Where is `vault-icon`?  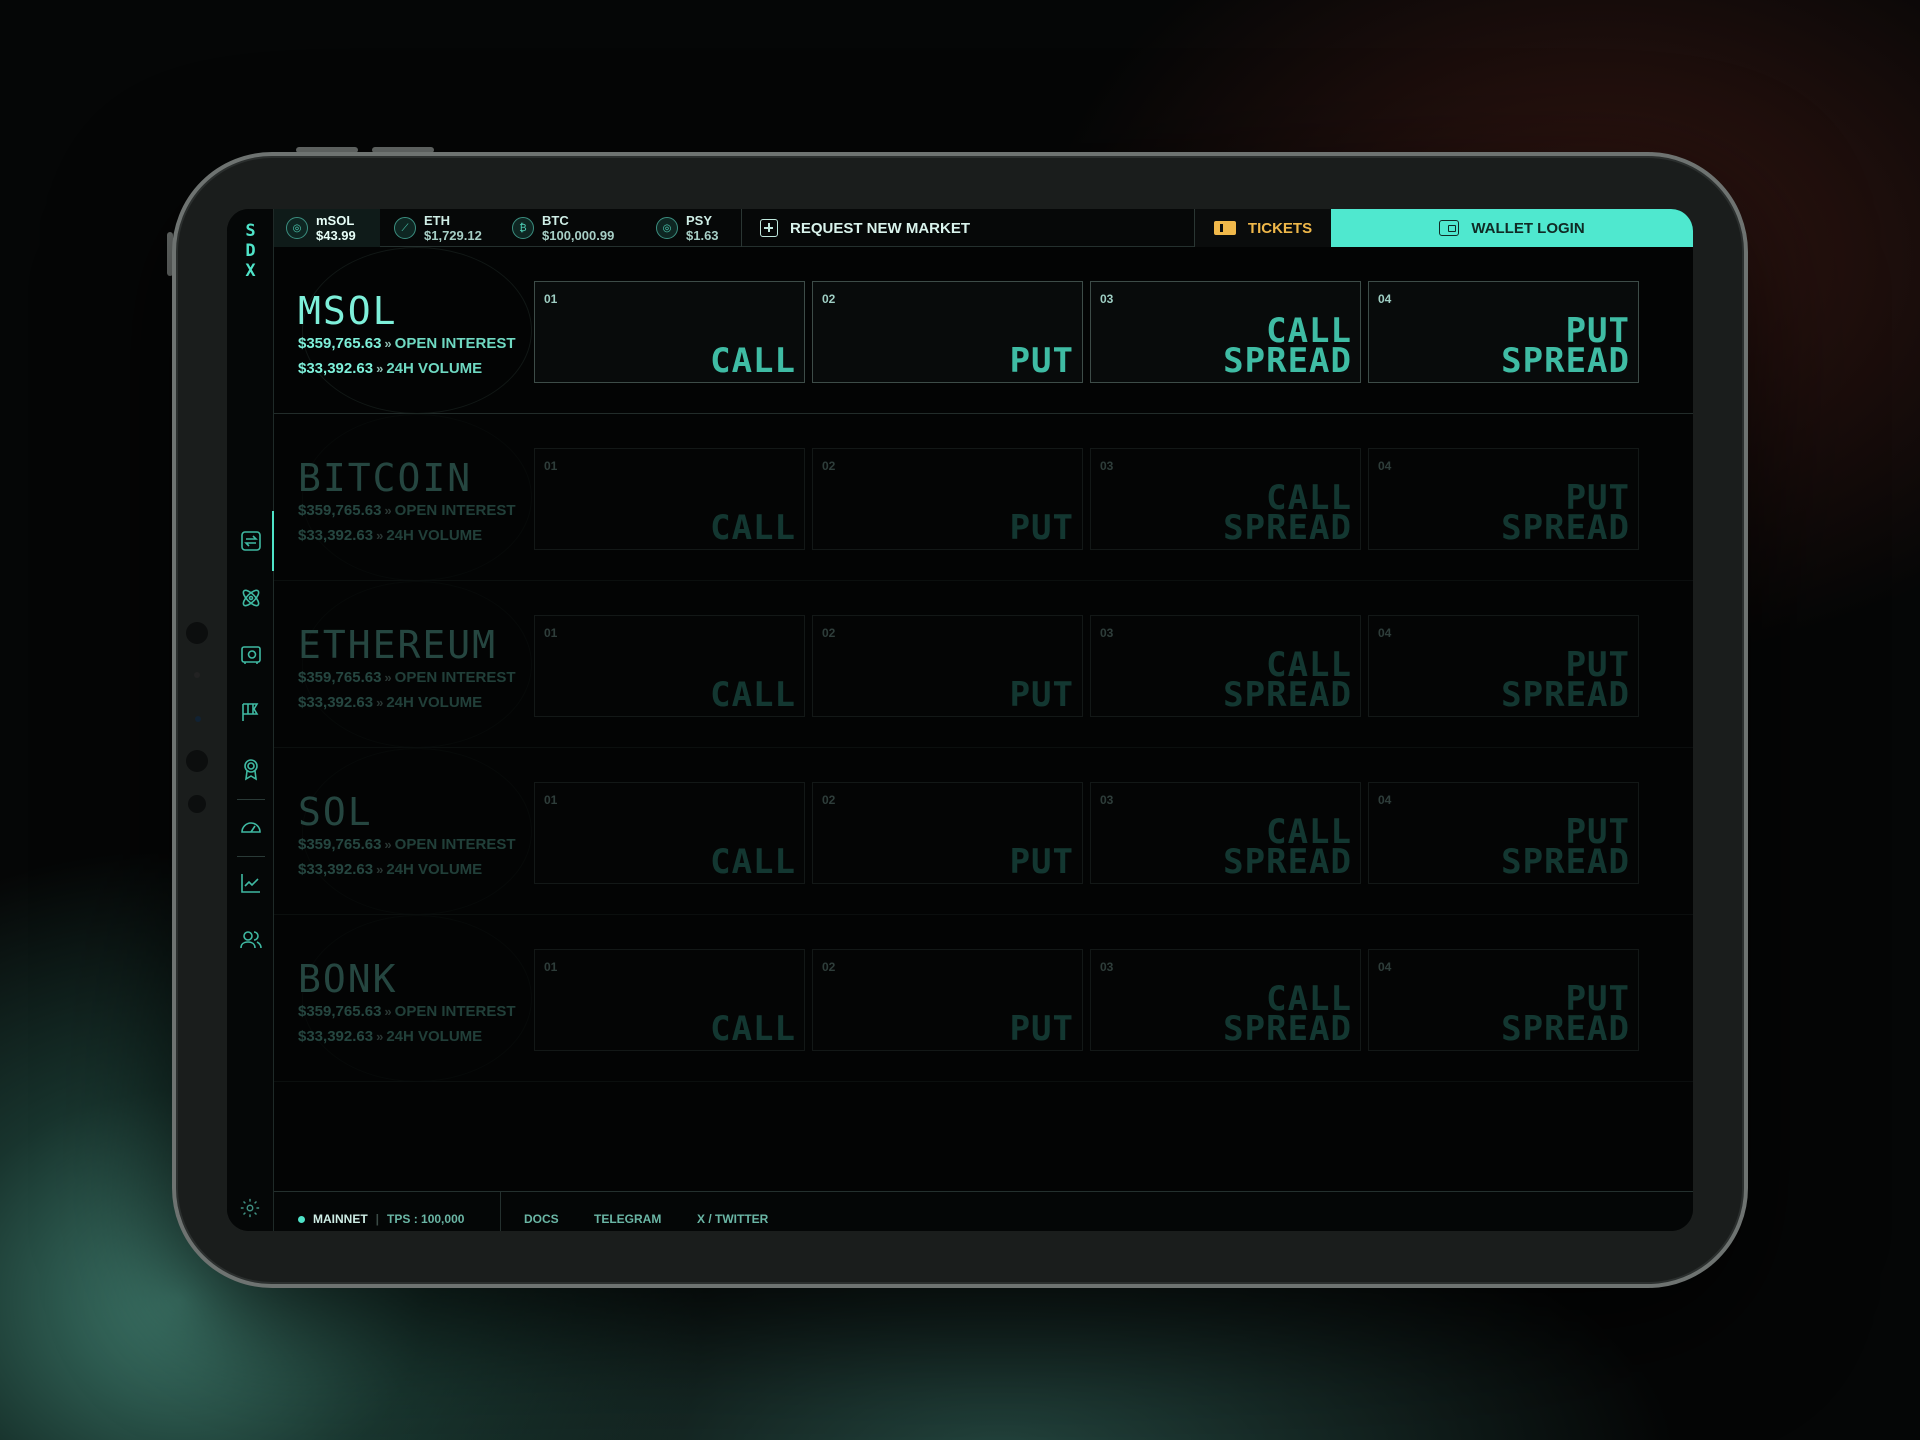
vault-icon is located at coordinates (251, 655).